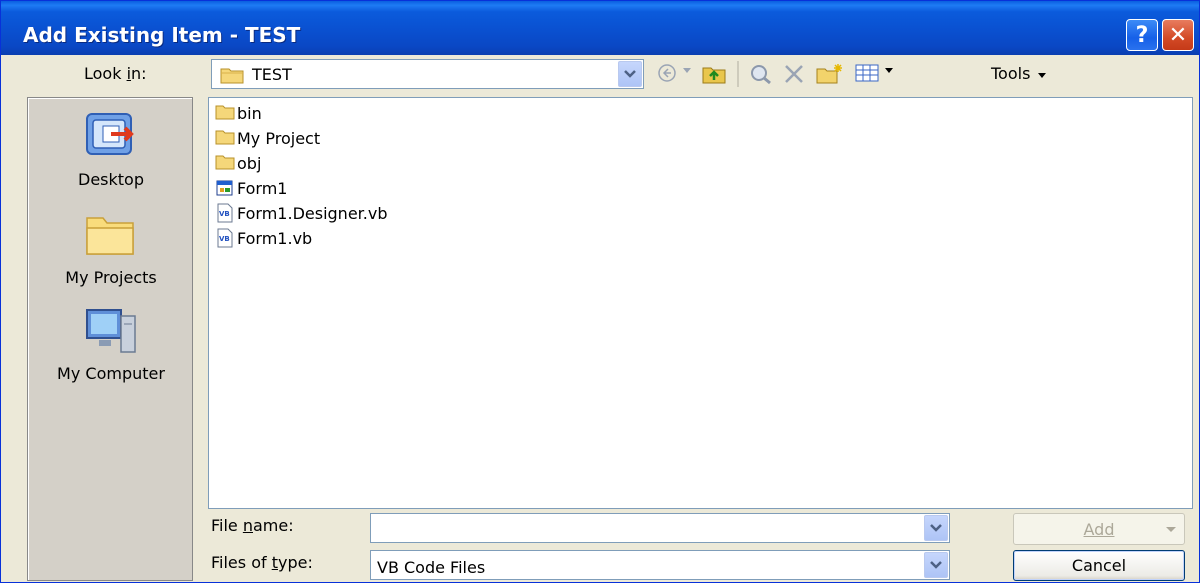 This screenshot has height=583, width=1200. Describe the element at coordinates (667, 73) in the screenshot. I see `back-icon` at that location.